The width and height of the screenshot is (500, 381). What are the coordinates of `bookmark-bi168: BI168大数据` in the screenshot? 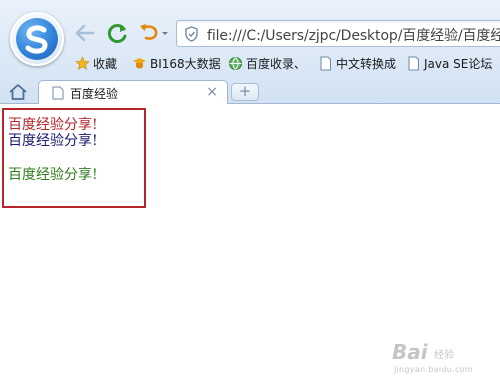 It's located at (176, 63).